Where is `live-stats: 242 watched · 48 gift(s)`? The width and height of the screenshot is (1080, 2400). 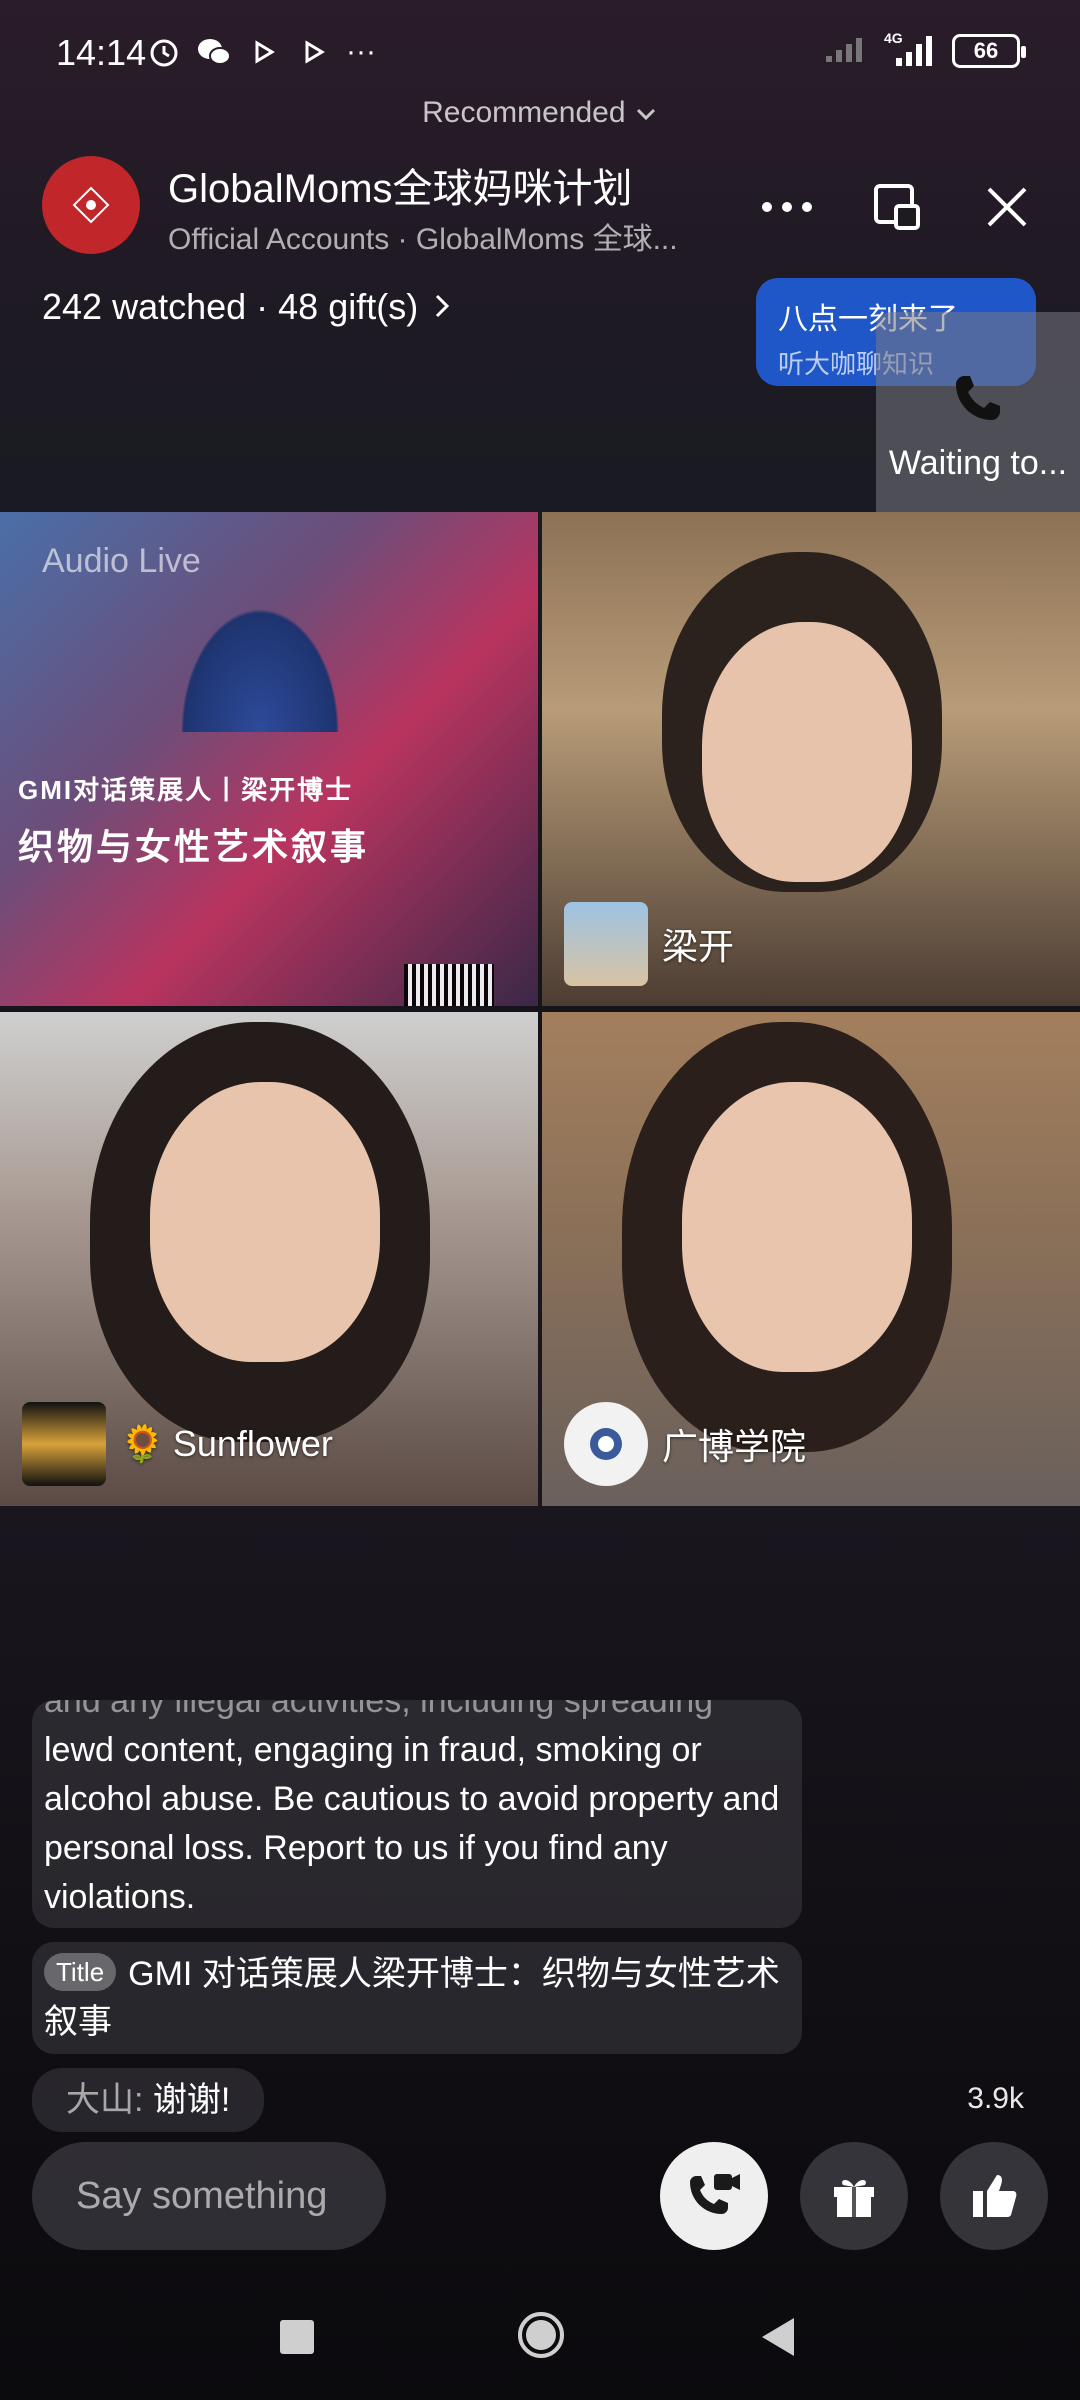
live-stats: 242 watched · 48 gift(s) is located at coordinates (246, 307).